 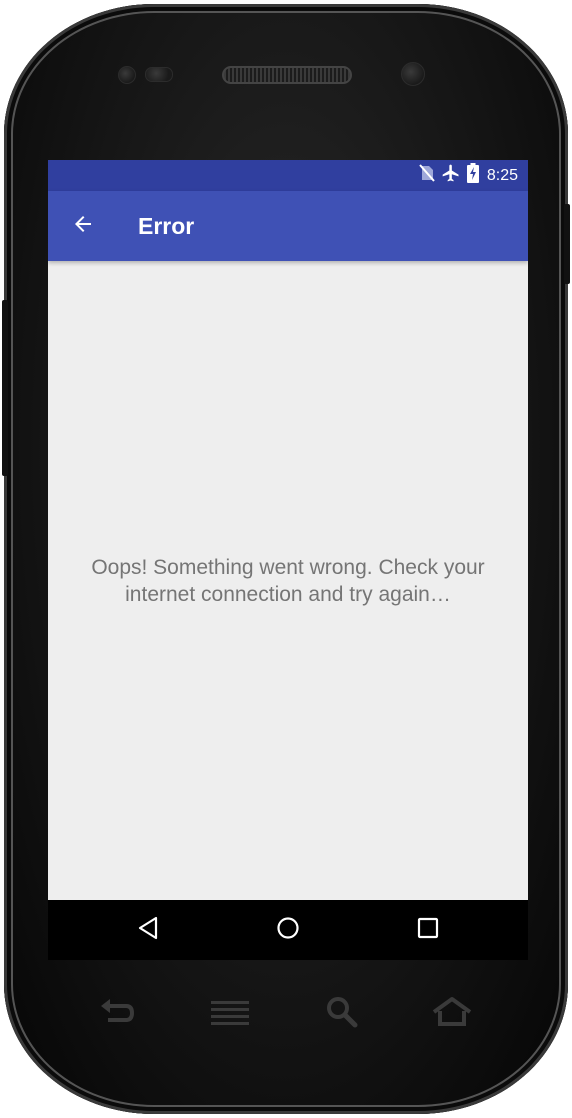 I want to click on power-button, so click(x=567, y=244).